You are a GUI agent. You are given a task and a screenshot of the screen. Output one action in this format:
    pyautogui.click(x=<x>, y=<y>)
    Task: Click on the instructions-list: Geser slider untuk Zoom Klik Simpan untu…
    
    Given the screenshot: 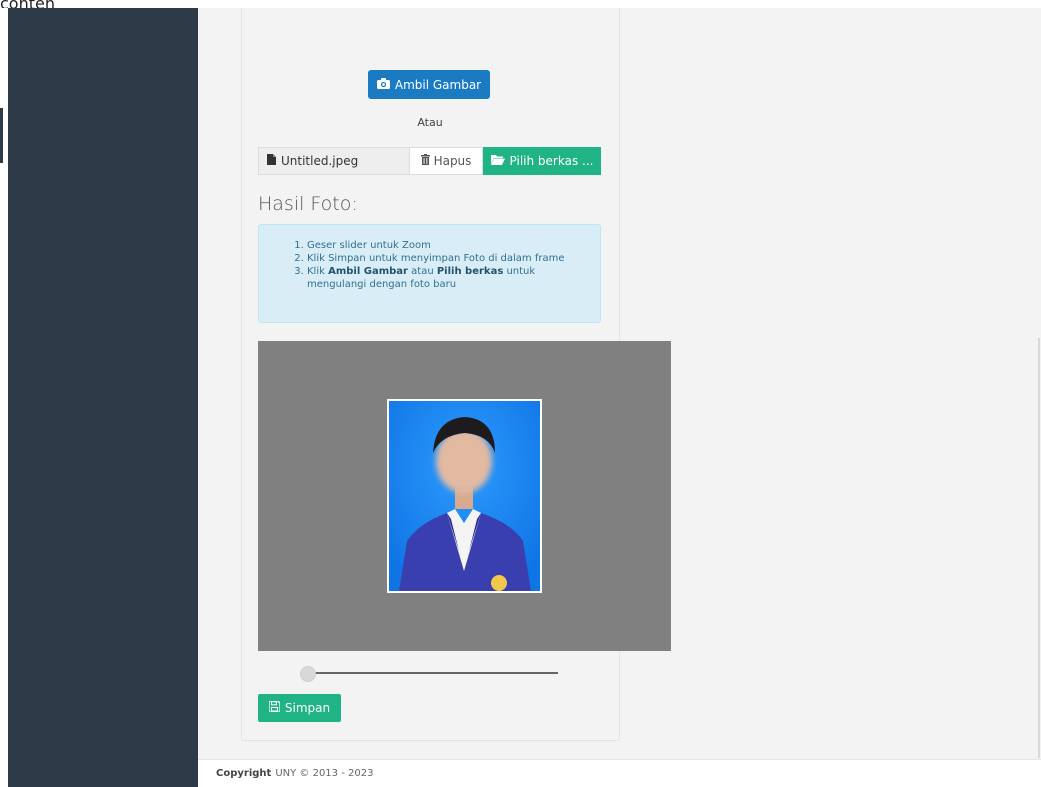 What is the action you would take?
    pyautogui.click(x=433, y=265)
    